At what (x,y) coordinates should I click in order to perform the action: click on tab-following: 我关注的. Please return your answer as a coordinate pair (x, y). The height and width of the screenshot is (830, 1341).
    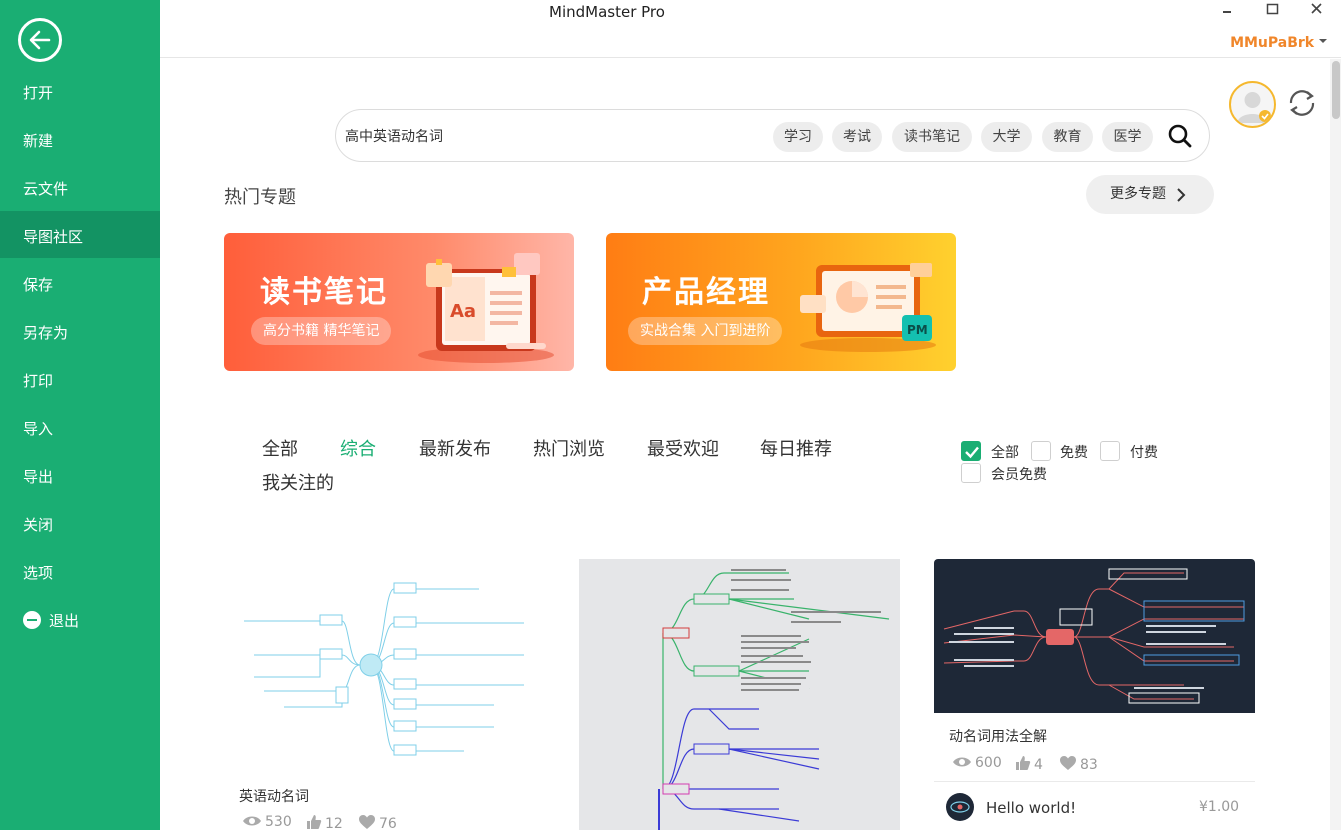
    Looking at the image, I should click on (298, 482).